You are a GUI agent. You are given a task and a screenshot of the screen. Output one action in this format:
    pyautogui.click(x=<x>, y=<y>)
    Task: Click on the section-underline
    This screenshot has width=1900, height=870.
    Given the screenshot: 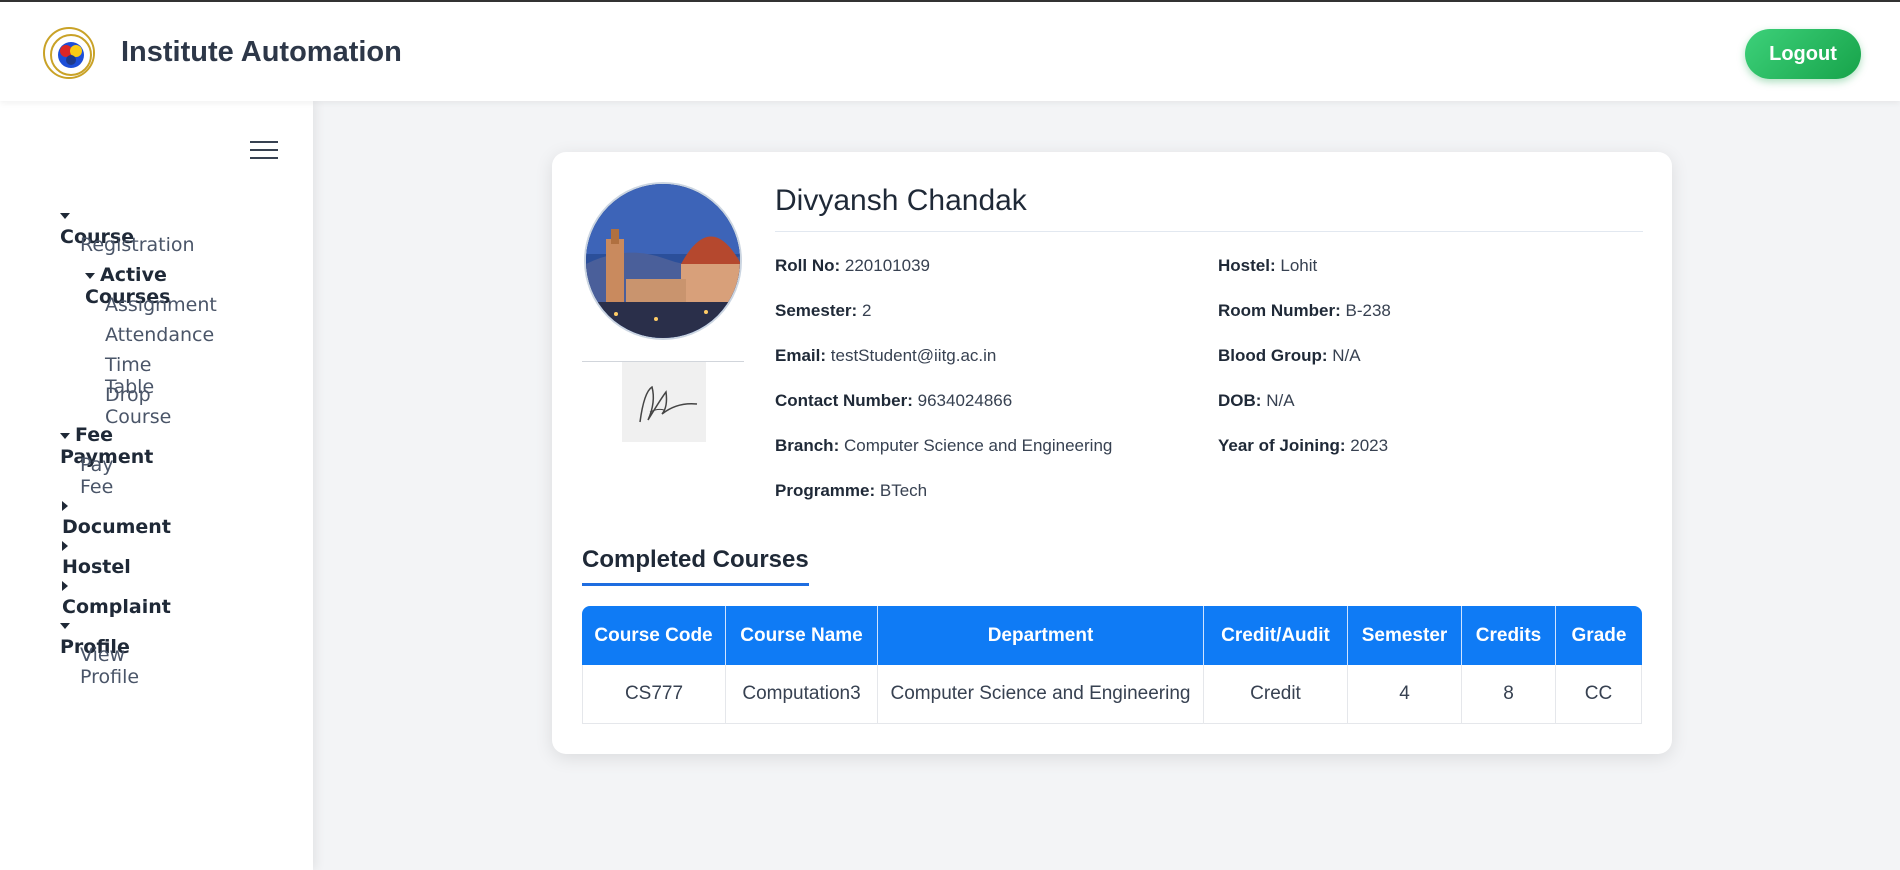 What is the action you would take?
    pyautogui.click(x=695, y=584)
    